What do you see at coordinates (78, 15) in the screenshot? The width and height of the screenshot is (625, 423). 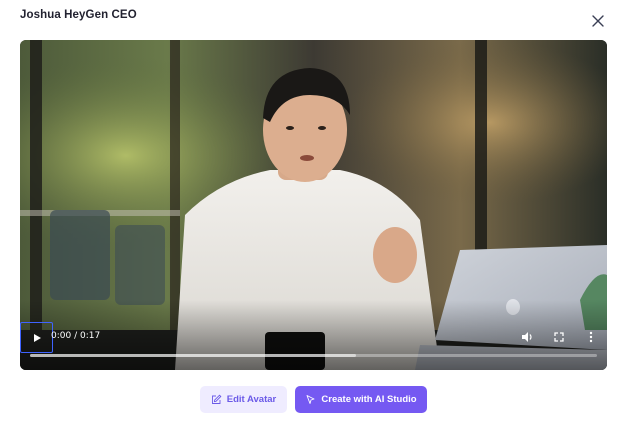 I see `dialog-title: Joshua HeyGen CEO` at bounding box center [78, 15].